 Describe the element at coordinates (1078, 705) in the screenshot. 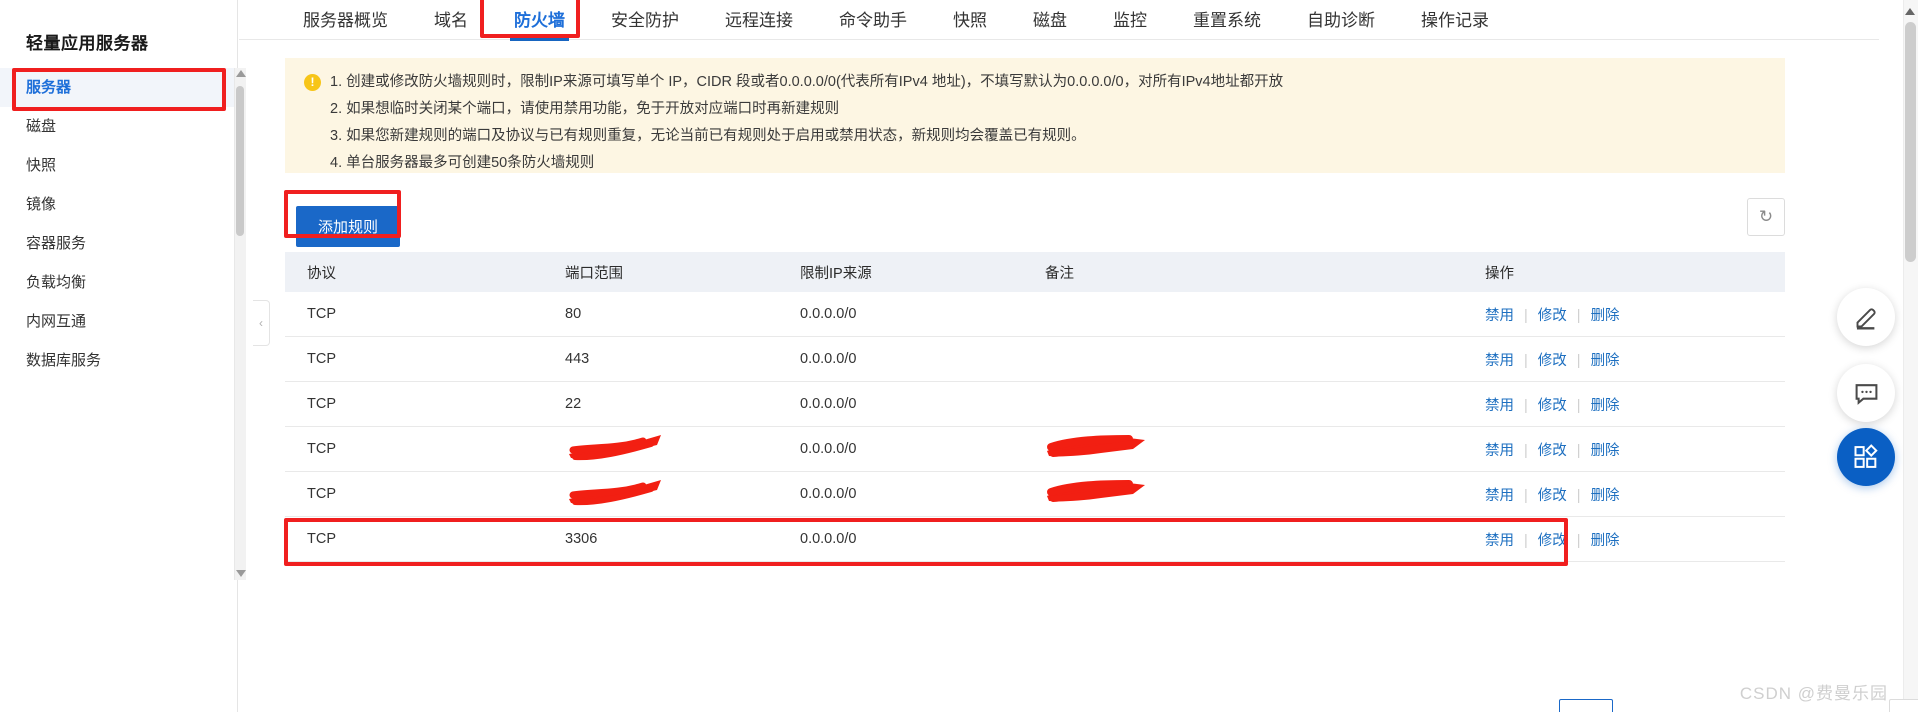

I see `bottom-strip` at that location.